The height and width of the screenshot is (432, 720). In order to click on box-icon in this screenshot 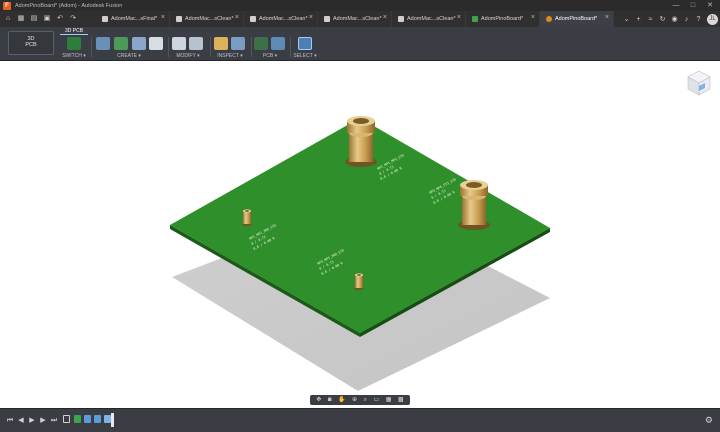, I will do `click(156, 43)`.